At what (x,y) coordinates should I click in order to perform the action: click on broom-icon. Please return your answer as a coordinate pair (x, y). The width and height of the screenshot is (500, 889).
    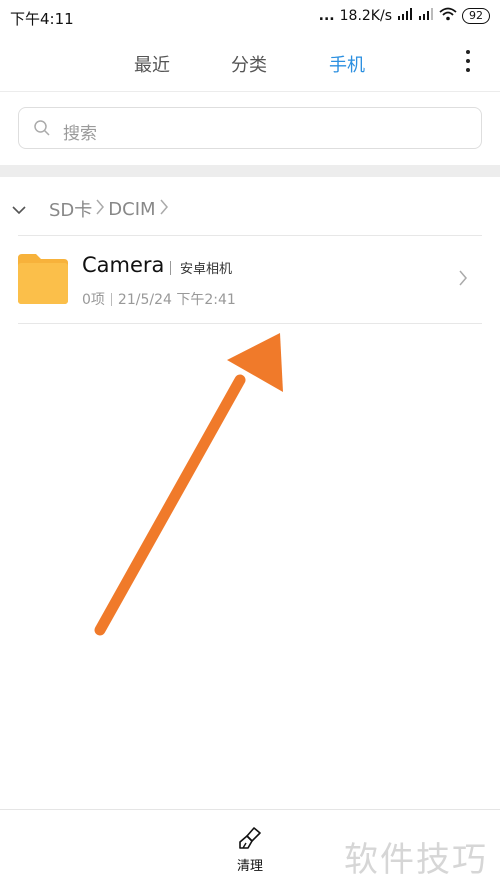
    Looking at the image, I should click on (250, 840).